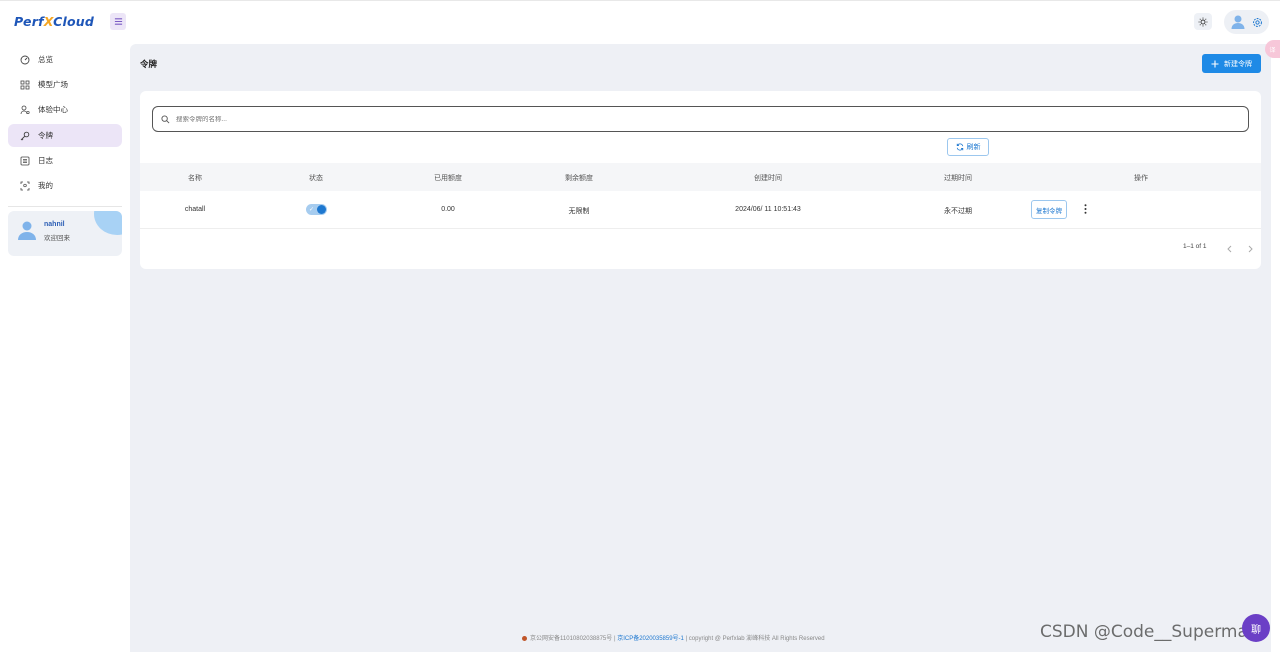  Describe the element at coordinates (640, 22) in the screenshot. I see `top-header: PerfXCloud` at that location.